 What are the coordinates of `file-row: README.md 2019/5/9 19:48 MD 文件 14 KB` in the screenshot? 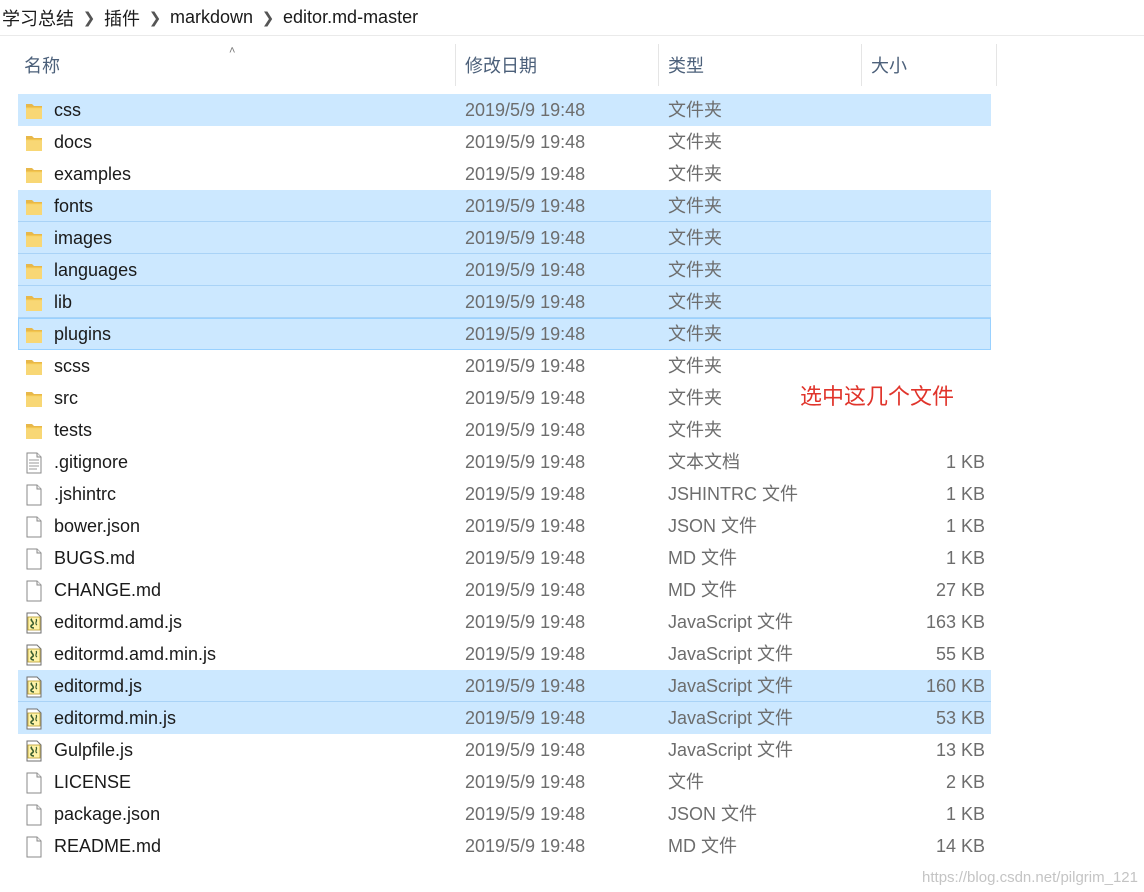 It's located at (500, 846).